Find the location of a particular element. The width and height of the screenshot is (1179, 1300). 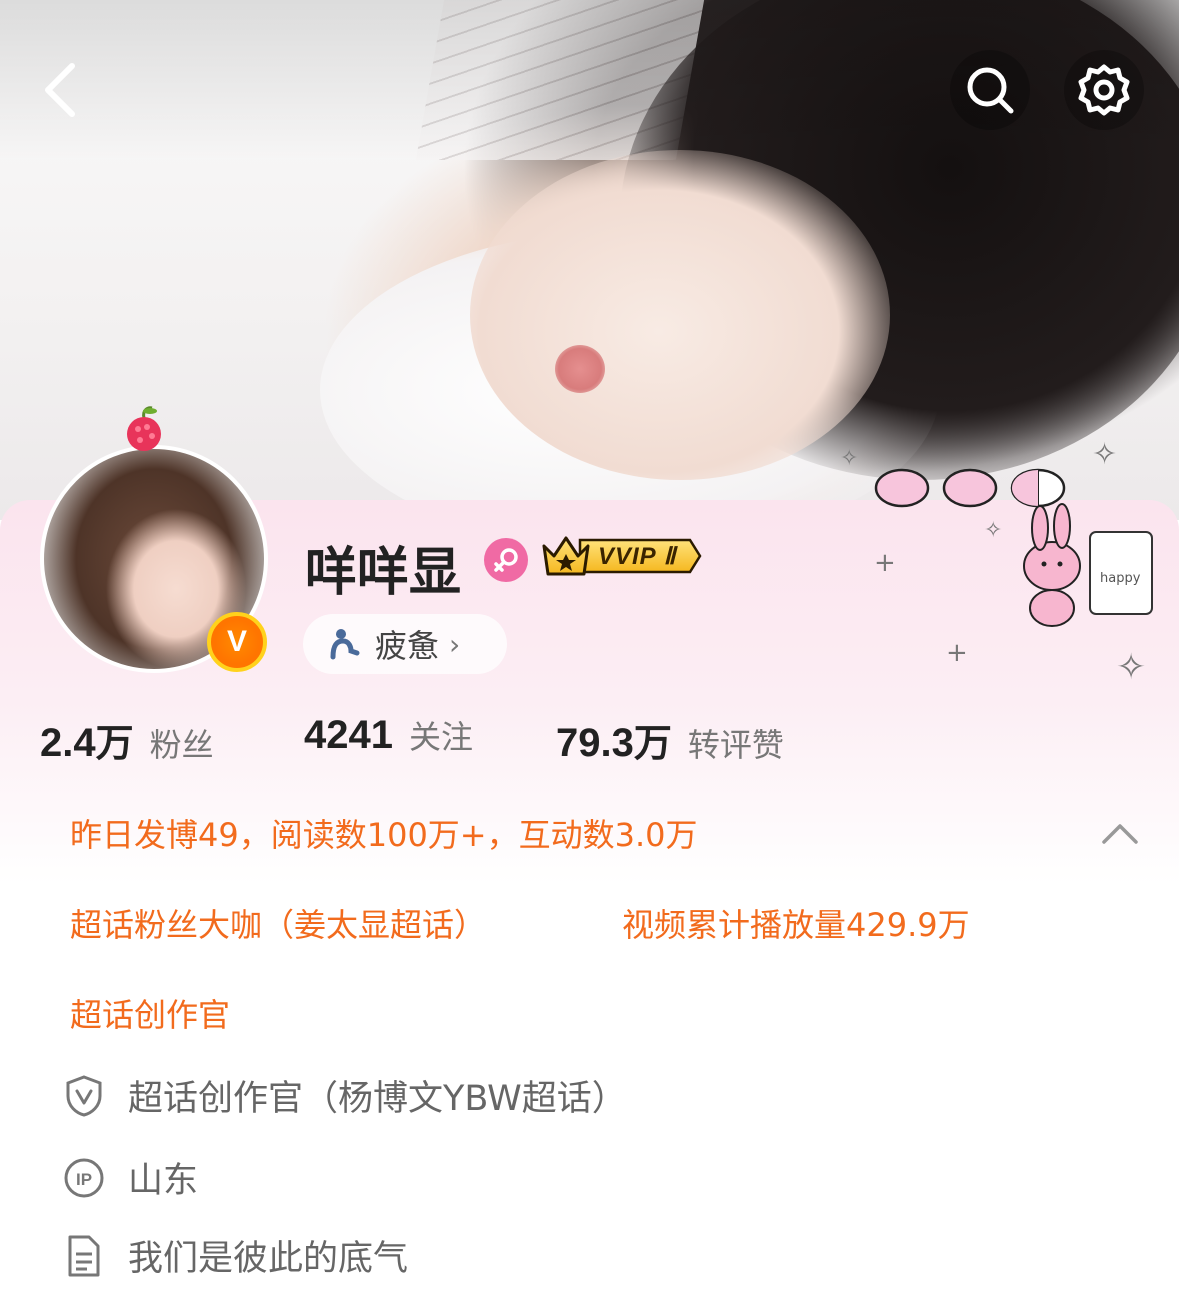

bunny-sticker: happy is located at coordinates (1088, 565).